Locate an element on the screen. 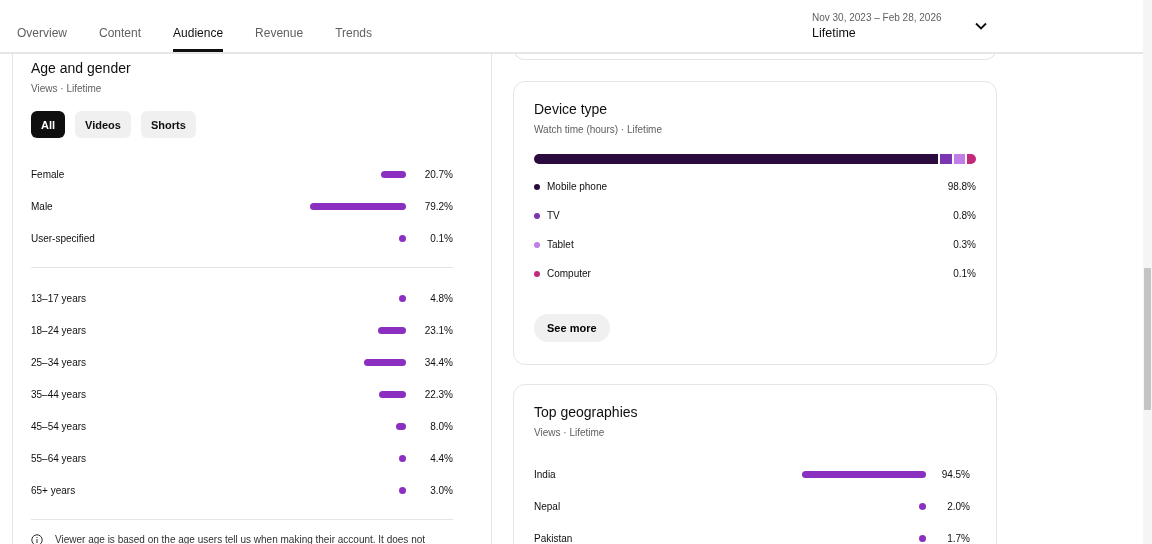  row-label: Male is located at coordinates (42, 206).